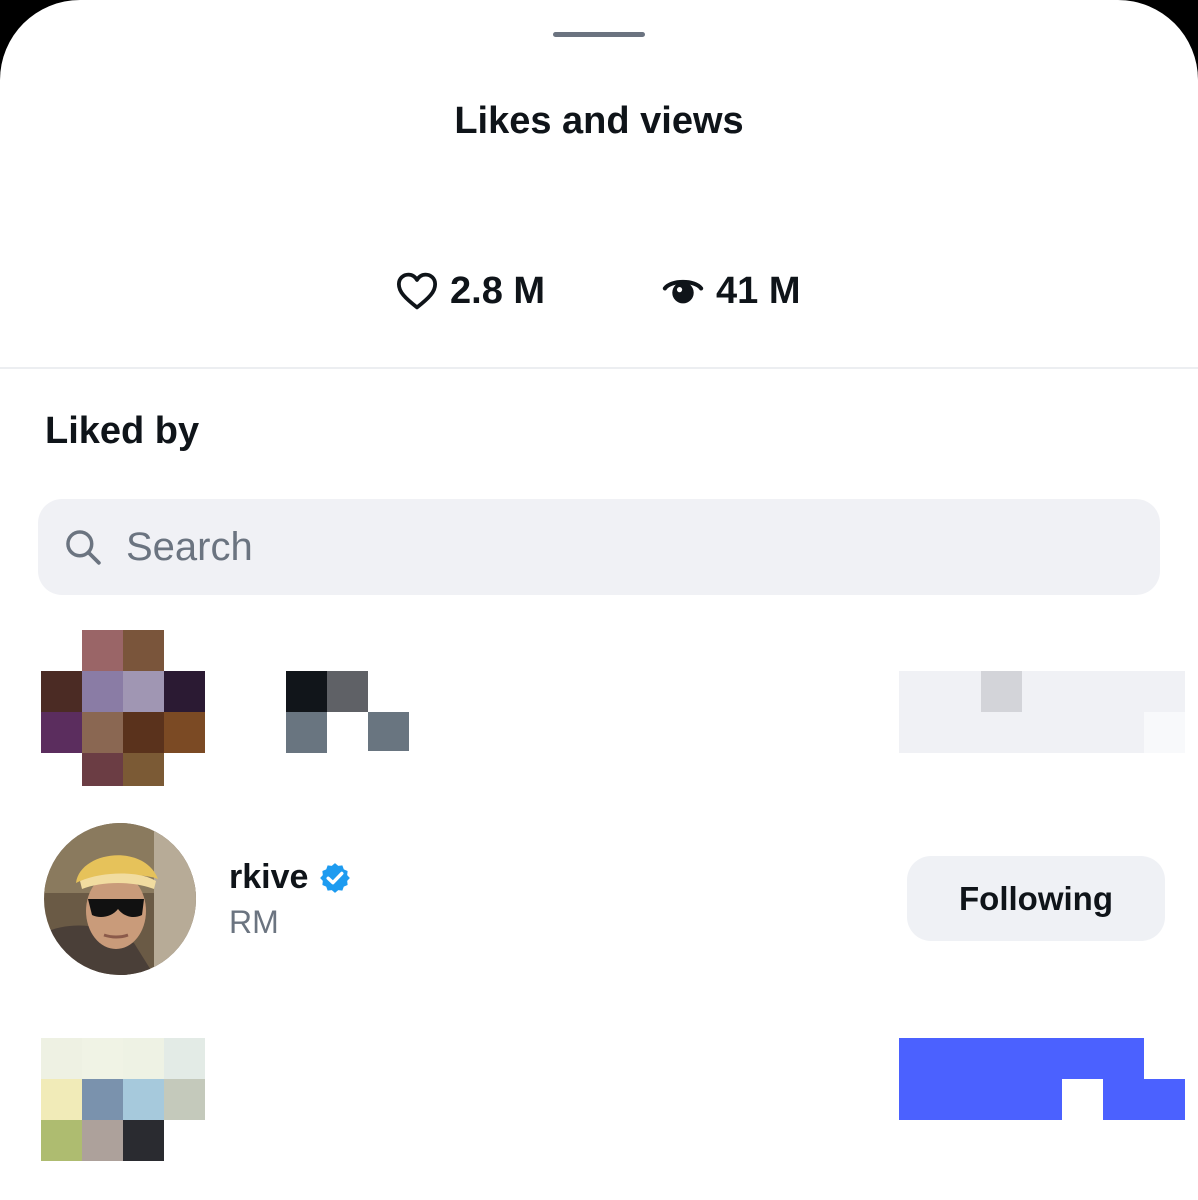 The image size is (1198, 1200). I want to click on avatar, so click(120, 899).